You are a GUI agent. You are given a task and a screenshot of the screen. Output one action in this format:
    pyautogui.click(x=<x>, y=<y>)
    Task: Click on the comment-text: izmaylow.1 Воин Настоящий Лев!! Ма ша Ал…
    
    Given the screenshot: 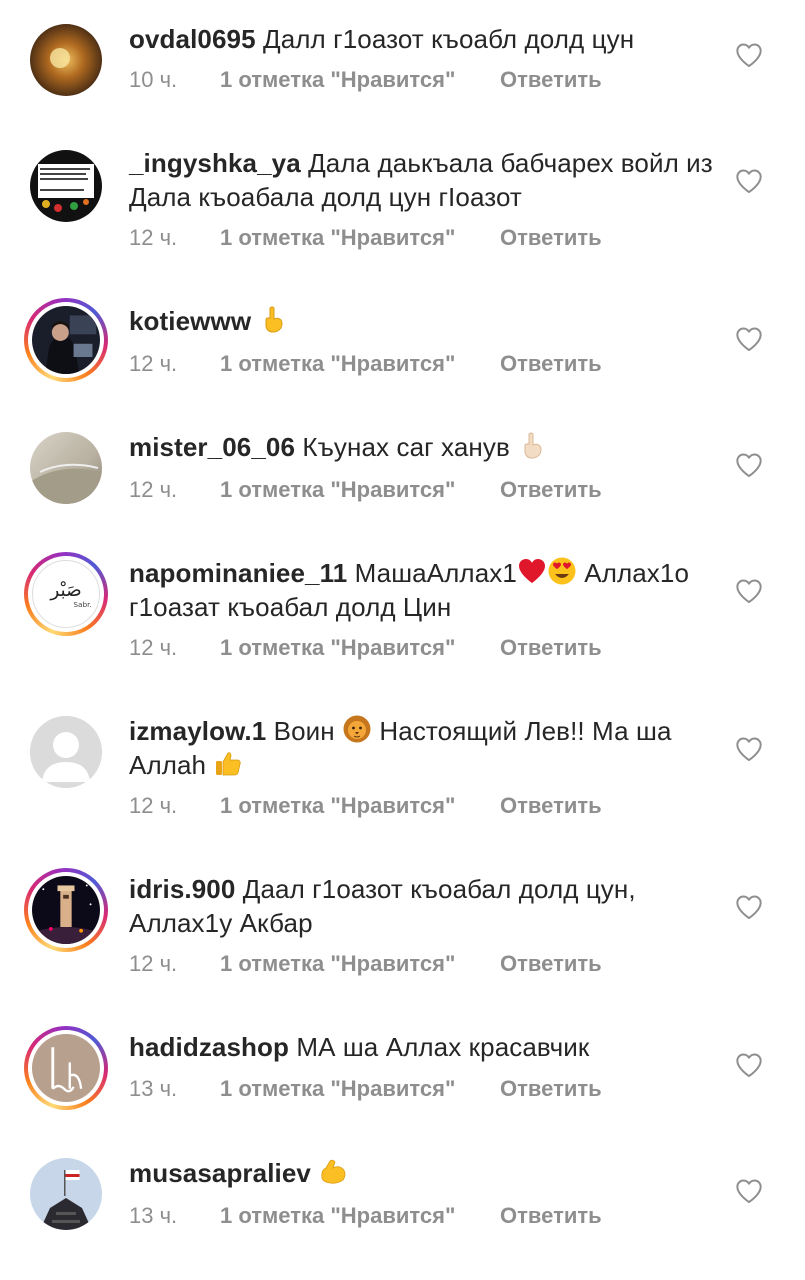 What is the action you would take?
    pyautogui.click(x=424, y=748)
    